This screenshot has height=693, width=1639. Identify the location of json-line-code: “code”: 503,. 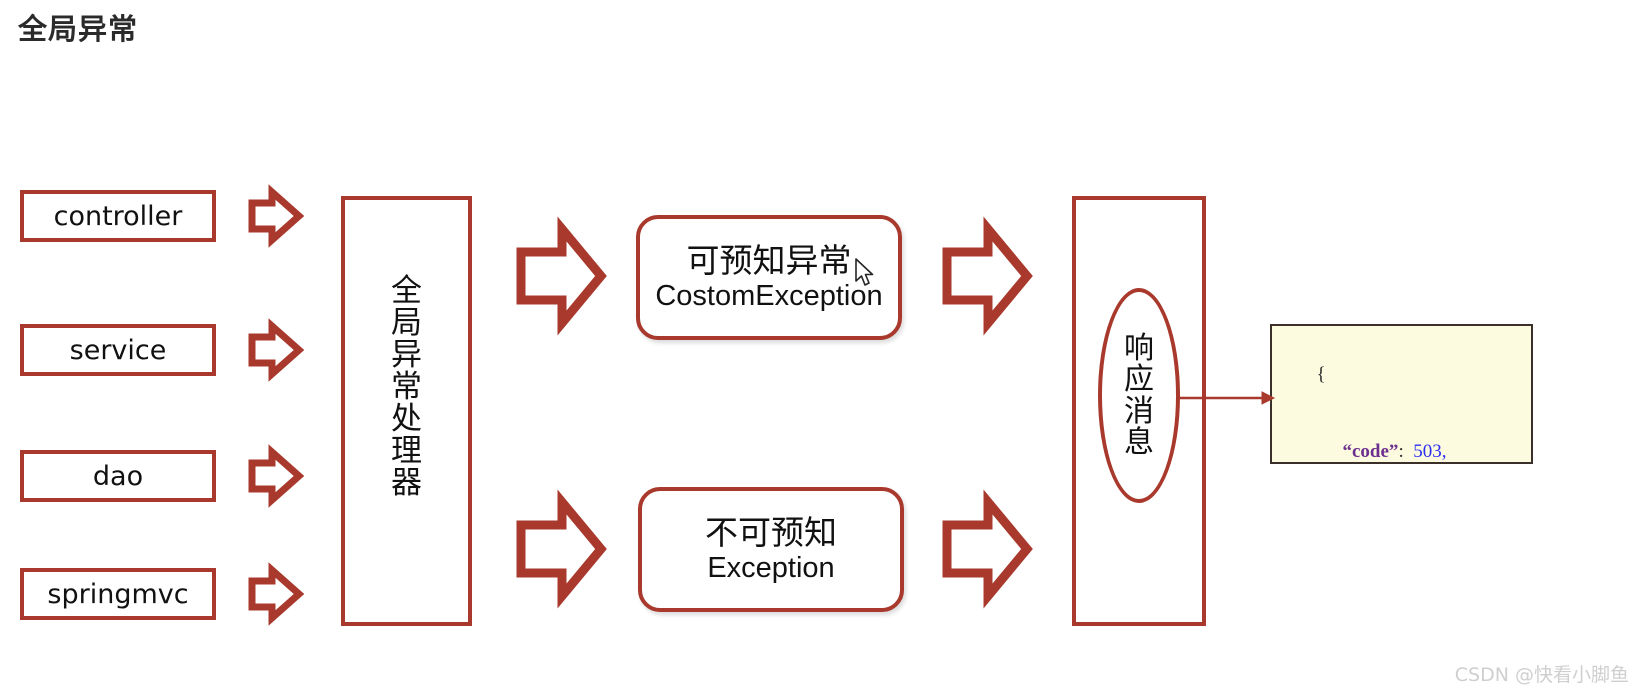
(1402, 437).